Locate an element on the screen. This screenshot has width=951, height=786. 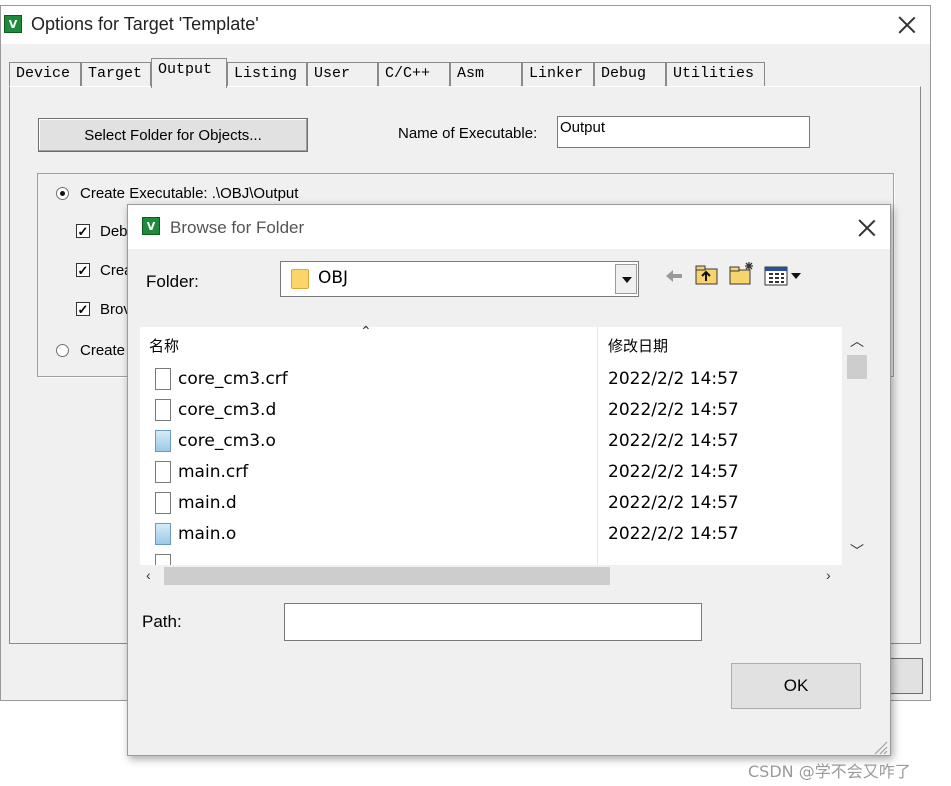
list-item: main.crf 2022/2/2 14:57 is located at coordinates (491, 473).